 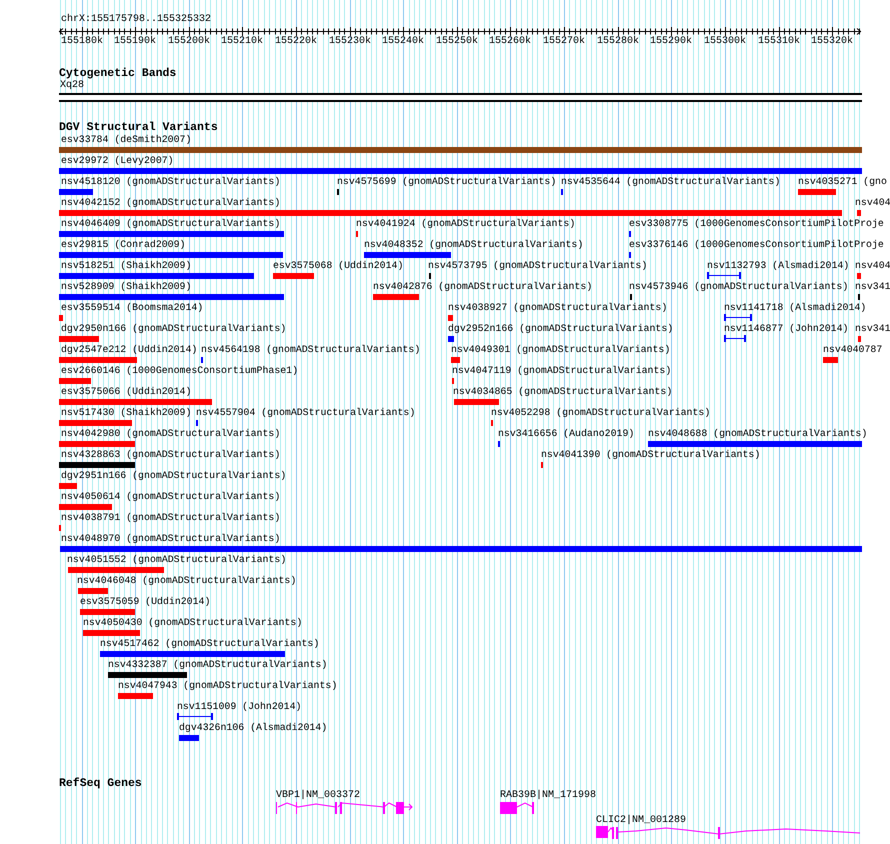 I want to click on variant-label: esv29972 (Levy2007), so click(x=117, y=161).